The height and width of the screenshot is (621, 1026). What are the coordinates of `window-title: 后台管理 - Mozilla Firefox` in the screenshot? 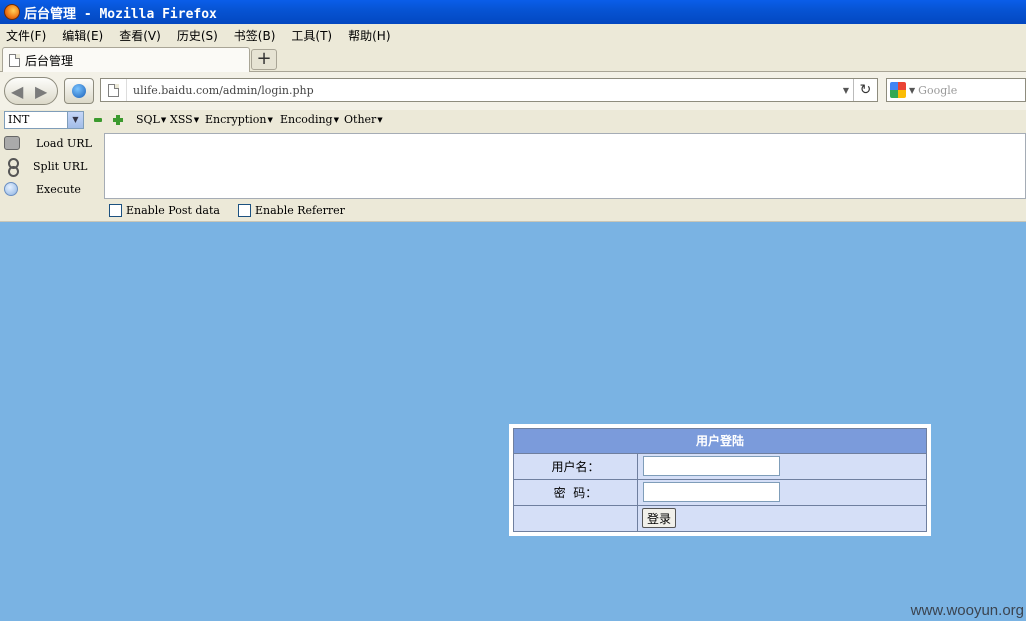 It's located at (120, 14).